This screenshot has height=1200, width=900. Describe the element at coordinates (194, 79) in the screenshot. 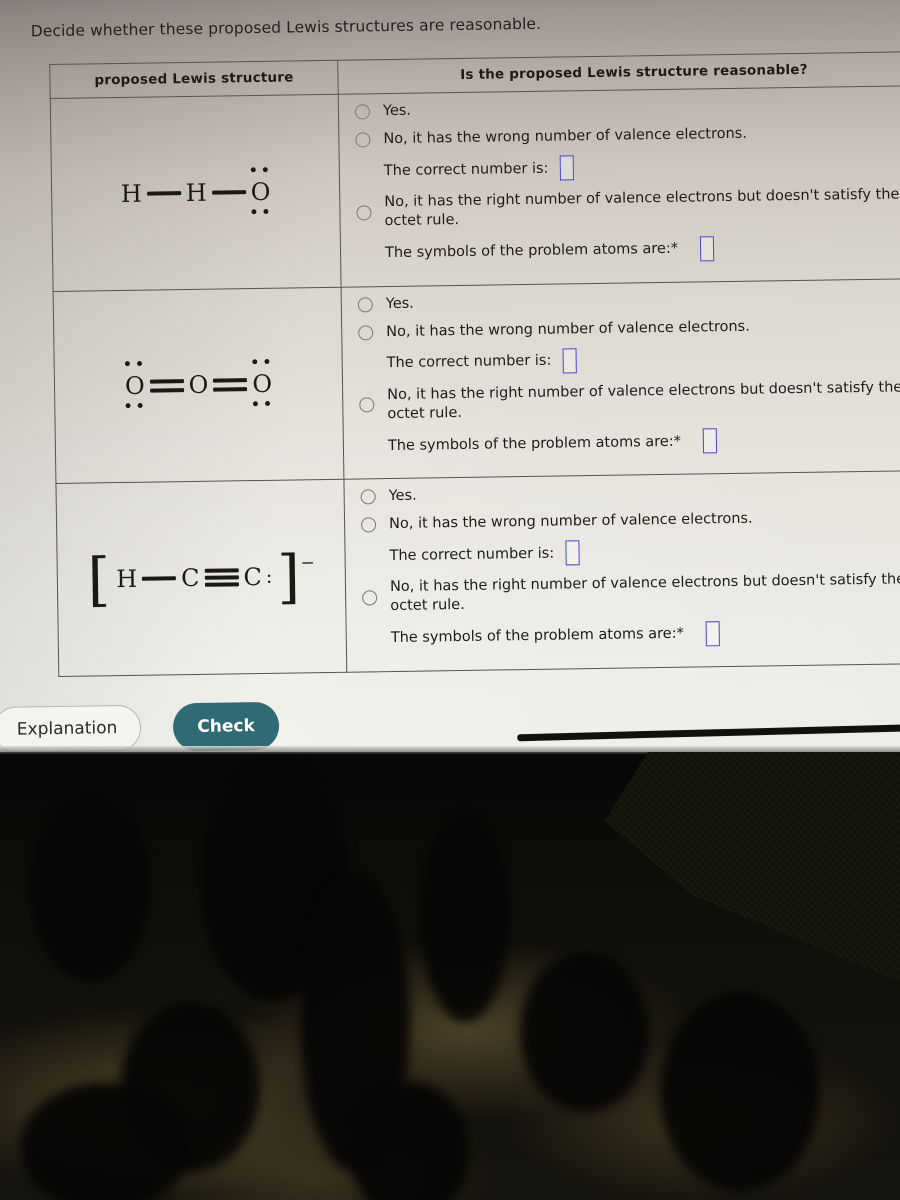

I see `header-proposed-structure: proposed Lewis structure` at that location.